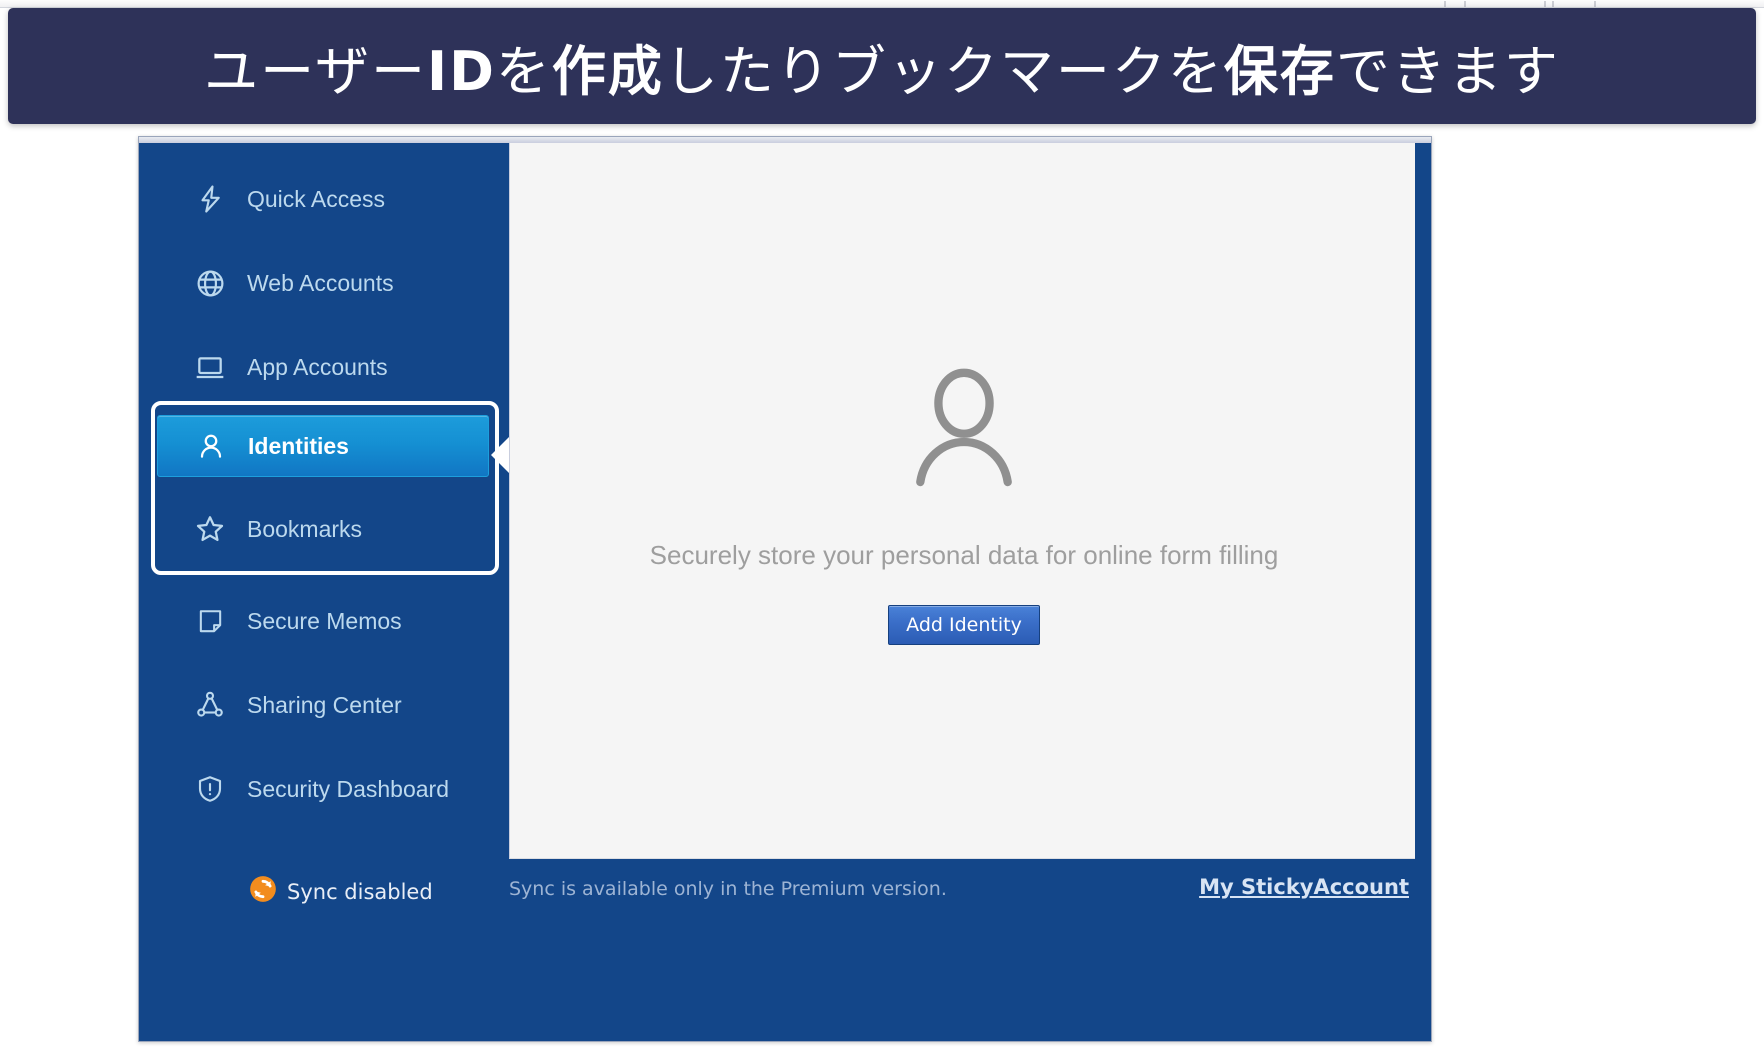  Describe the element at coordinates (298, 445) in the screenshot. I see `sidebar-item-label: Identities` at that location.